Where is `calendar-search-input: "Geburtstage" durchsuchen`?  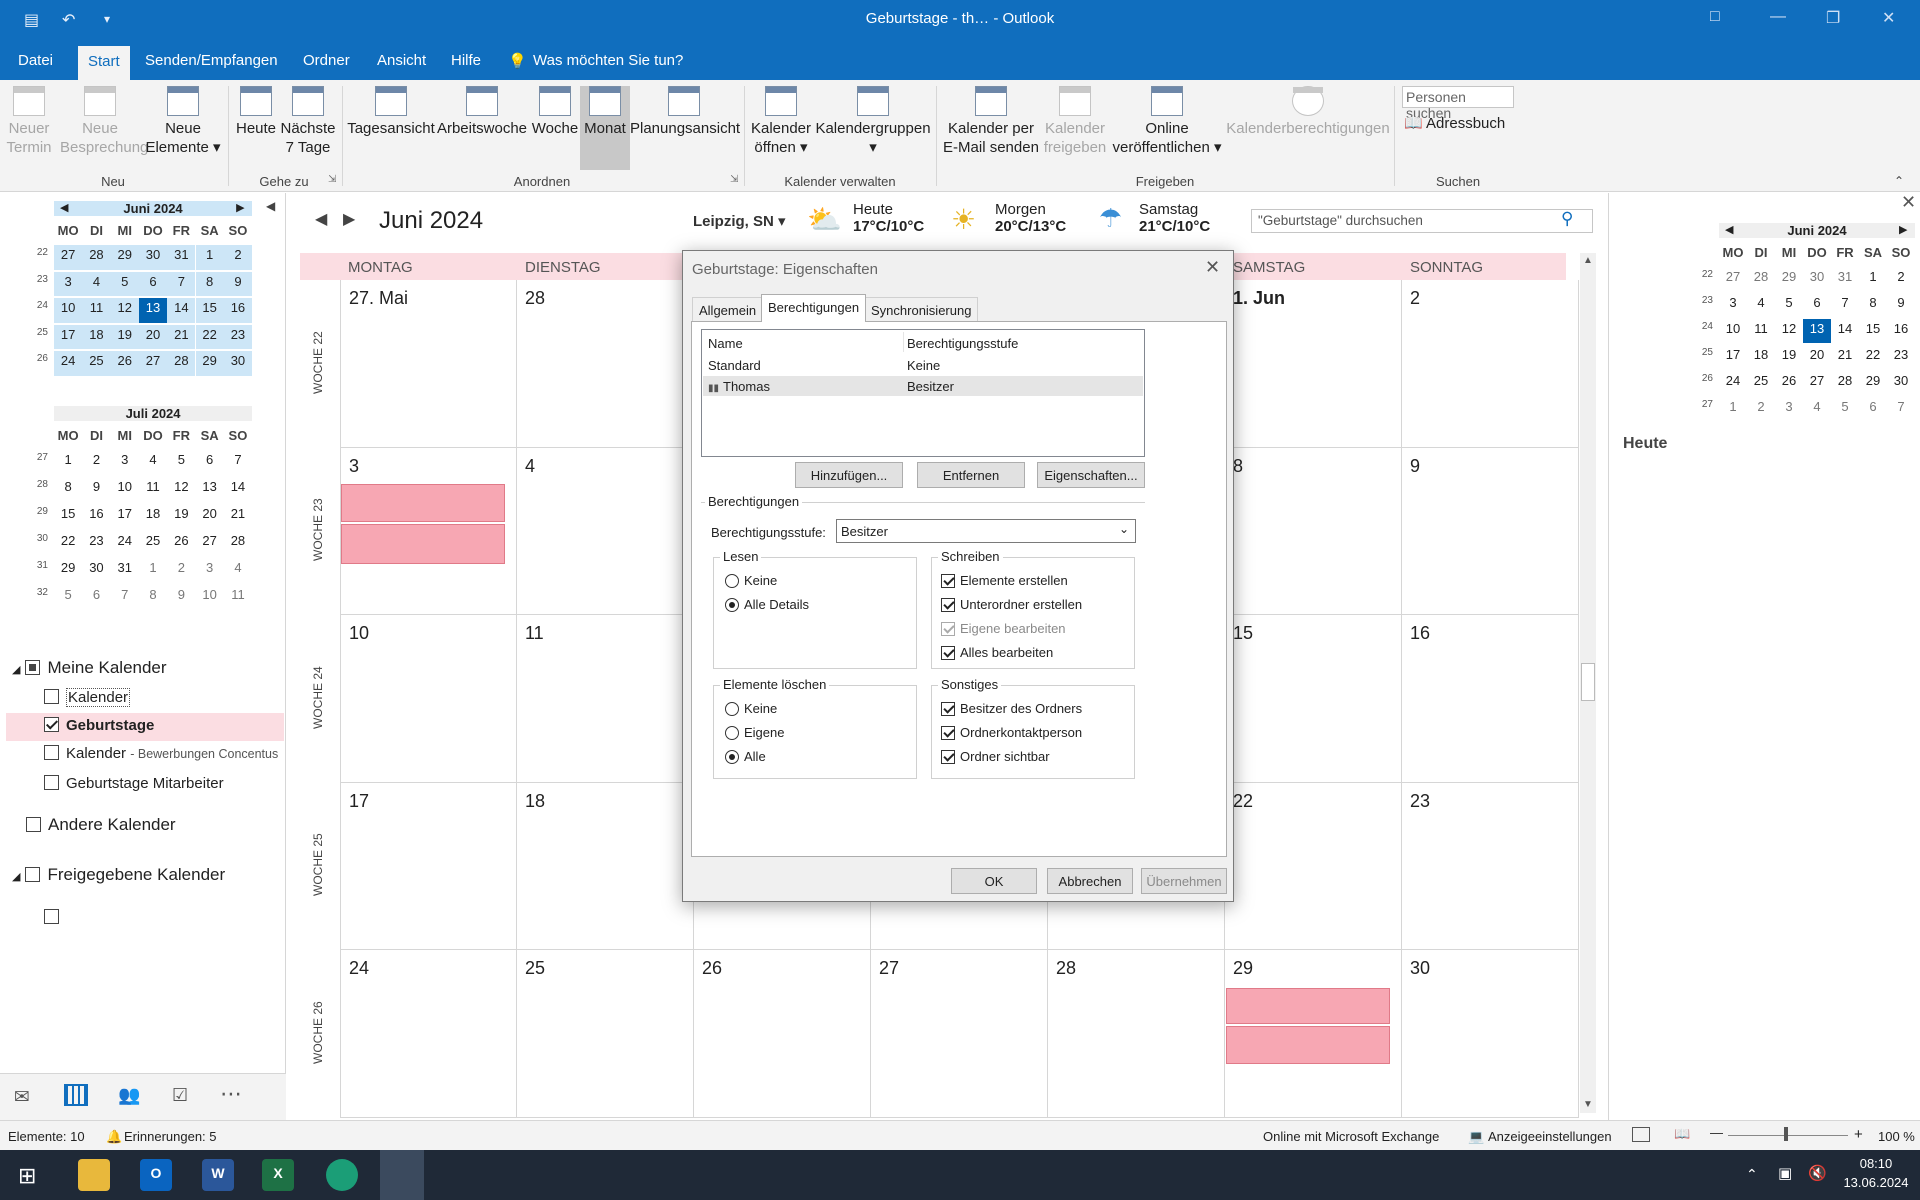
calendar-search-input: "Geburtstage" durchsuchen is located at coordinates (1422, 221).